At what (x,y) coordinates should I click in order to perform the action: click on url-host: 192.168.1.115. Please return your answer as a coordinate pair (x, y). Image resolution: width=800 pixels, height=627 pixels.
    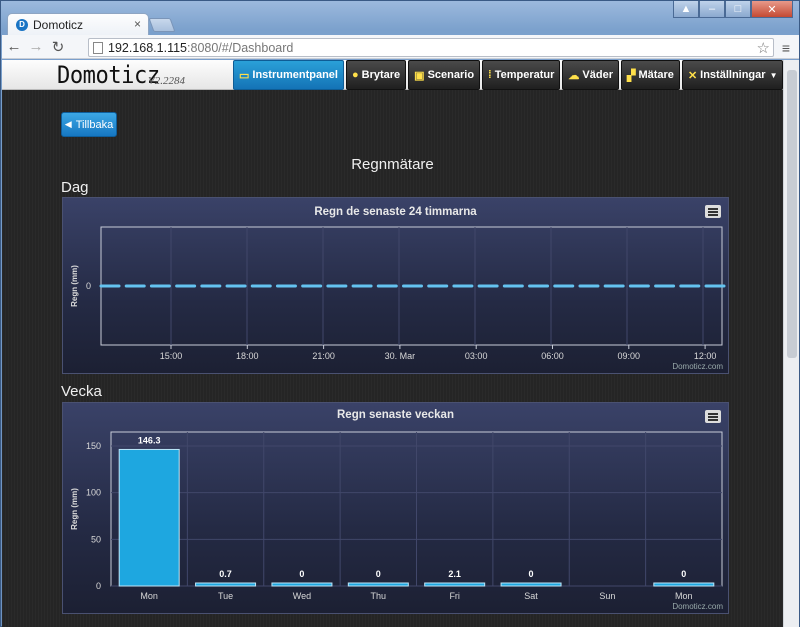
    Looking at the image, I should click on (148, 47).